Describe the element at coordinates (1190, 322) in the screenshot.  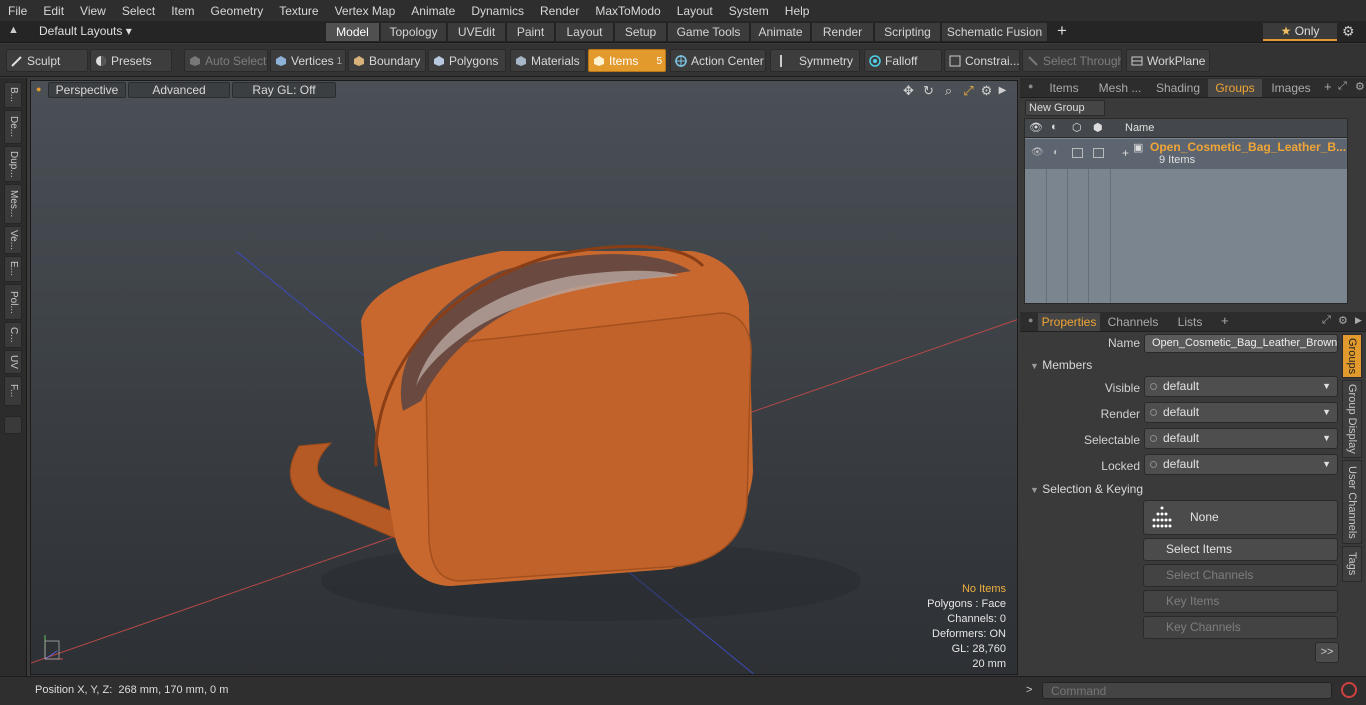
I see `tab-lists: Lists` at that location.